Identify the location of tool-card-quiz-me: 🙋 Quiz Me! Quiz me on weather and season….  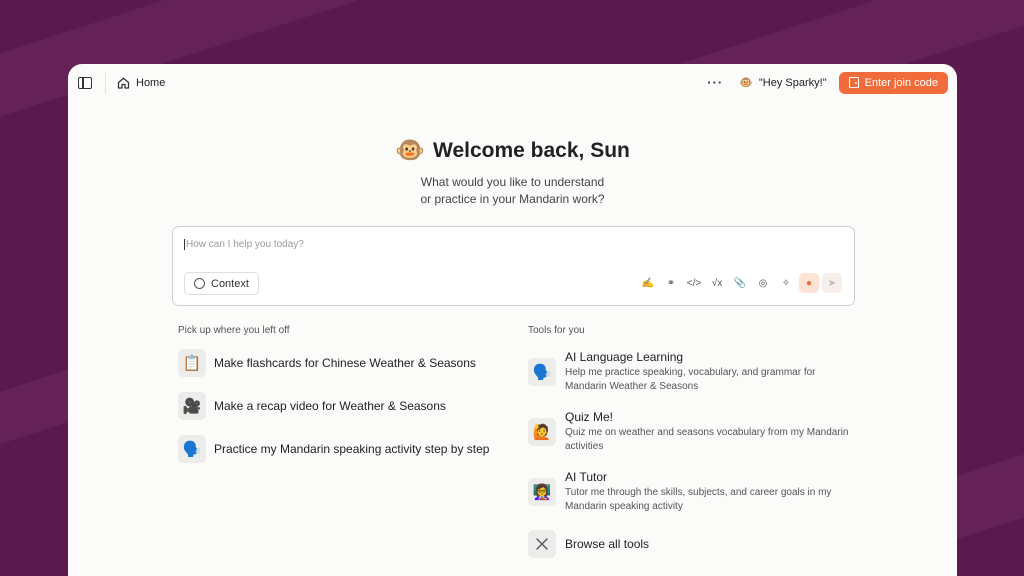
(693, 432).